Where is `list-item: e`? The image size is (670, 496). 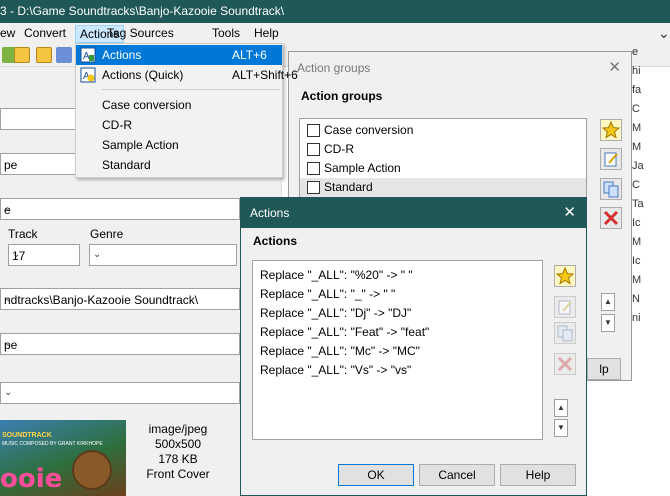 list-item: e is located at coordinates (635, 52).